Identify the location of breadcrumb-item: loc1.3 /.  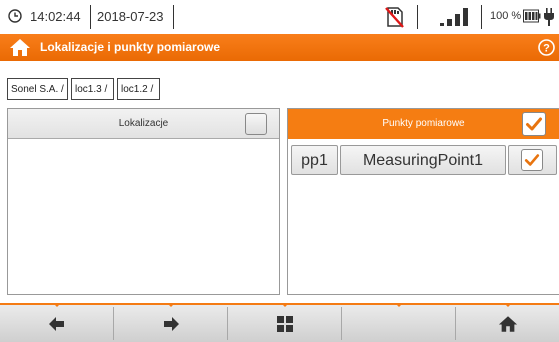
(92, 89).